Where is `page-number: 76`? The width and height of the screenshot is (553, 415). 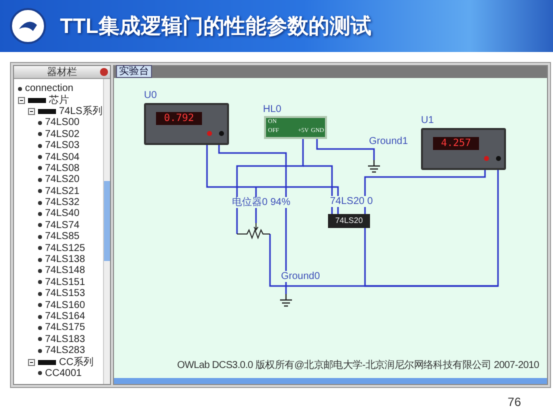 page-number: 76 is located at coordinates (514, 402).